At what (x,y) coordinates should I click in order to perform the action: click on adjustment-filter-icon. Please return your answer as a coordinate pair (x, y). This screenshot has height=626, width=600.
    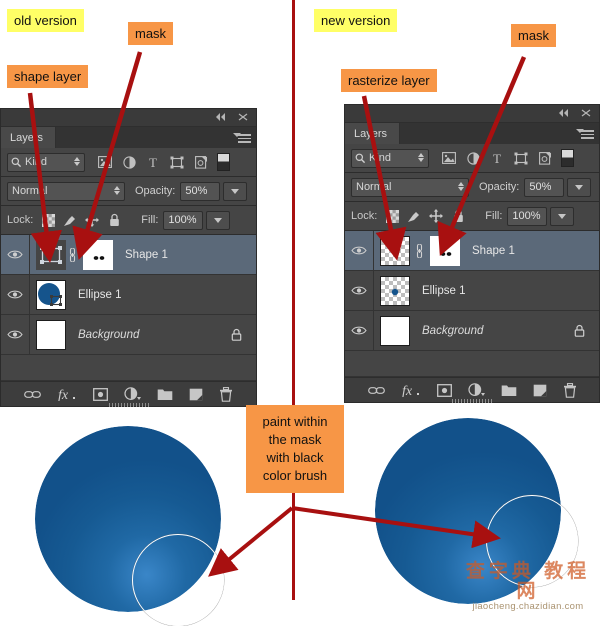
    Looking at the image, I should click on (473, 158).